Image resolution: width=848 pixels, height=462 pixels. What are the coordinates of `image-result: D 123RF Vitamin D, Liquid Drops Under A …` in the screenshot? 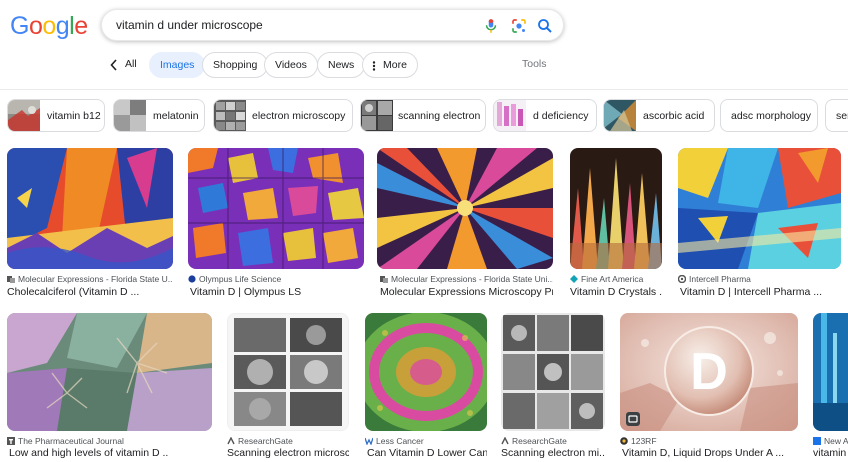 It's located at (709, 387).